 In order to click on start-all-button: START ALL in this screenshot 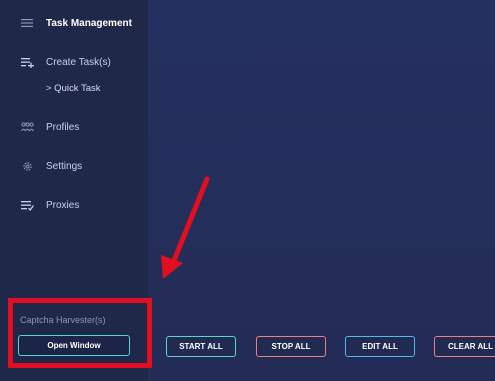, I will do `click(201, 346)`.